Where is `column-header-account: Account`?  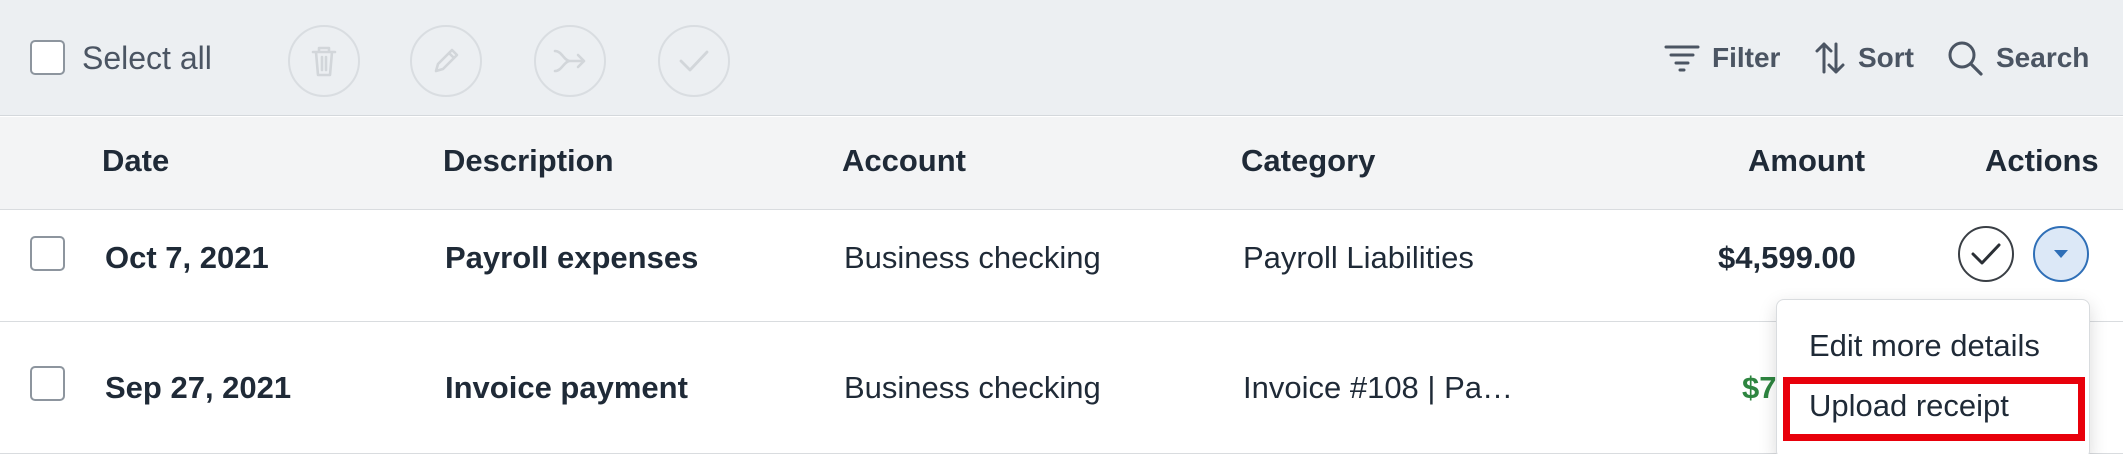
column-header-account: Account is located at coordinates (904, 161).